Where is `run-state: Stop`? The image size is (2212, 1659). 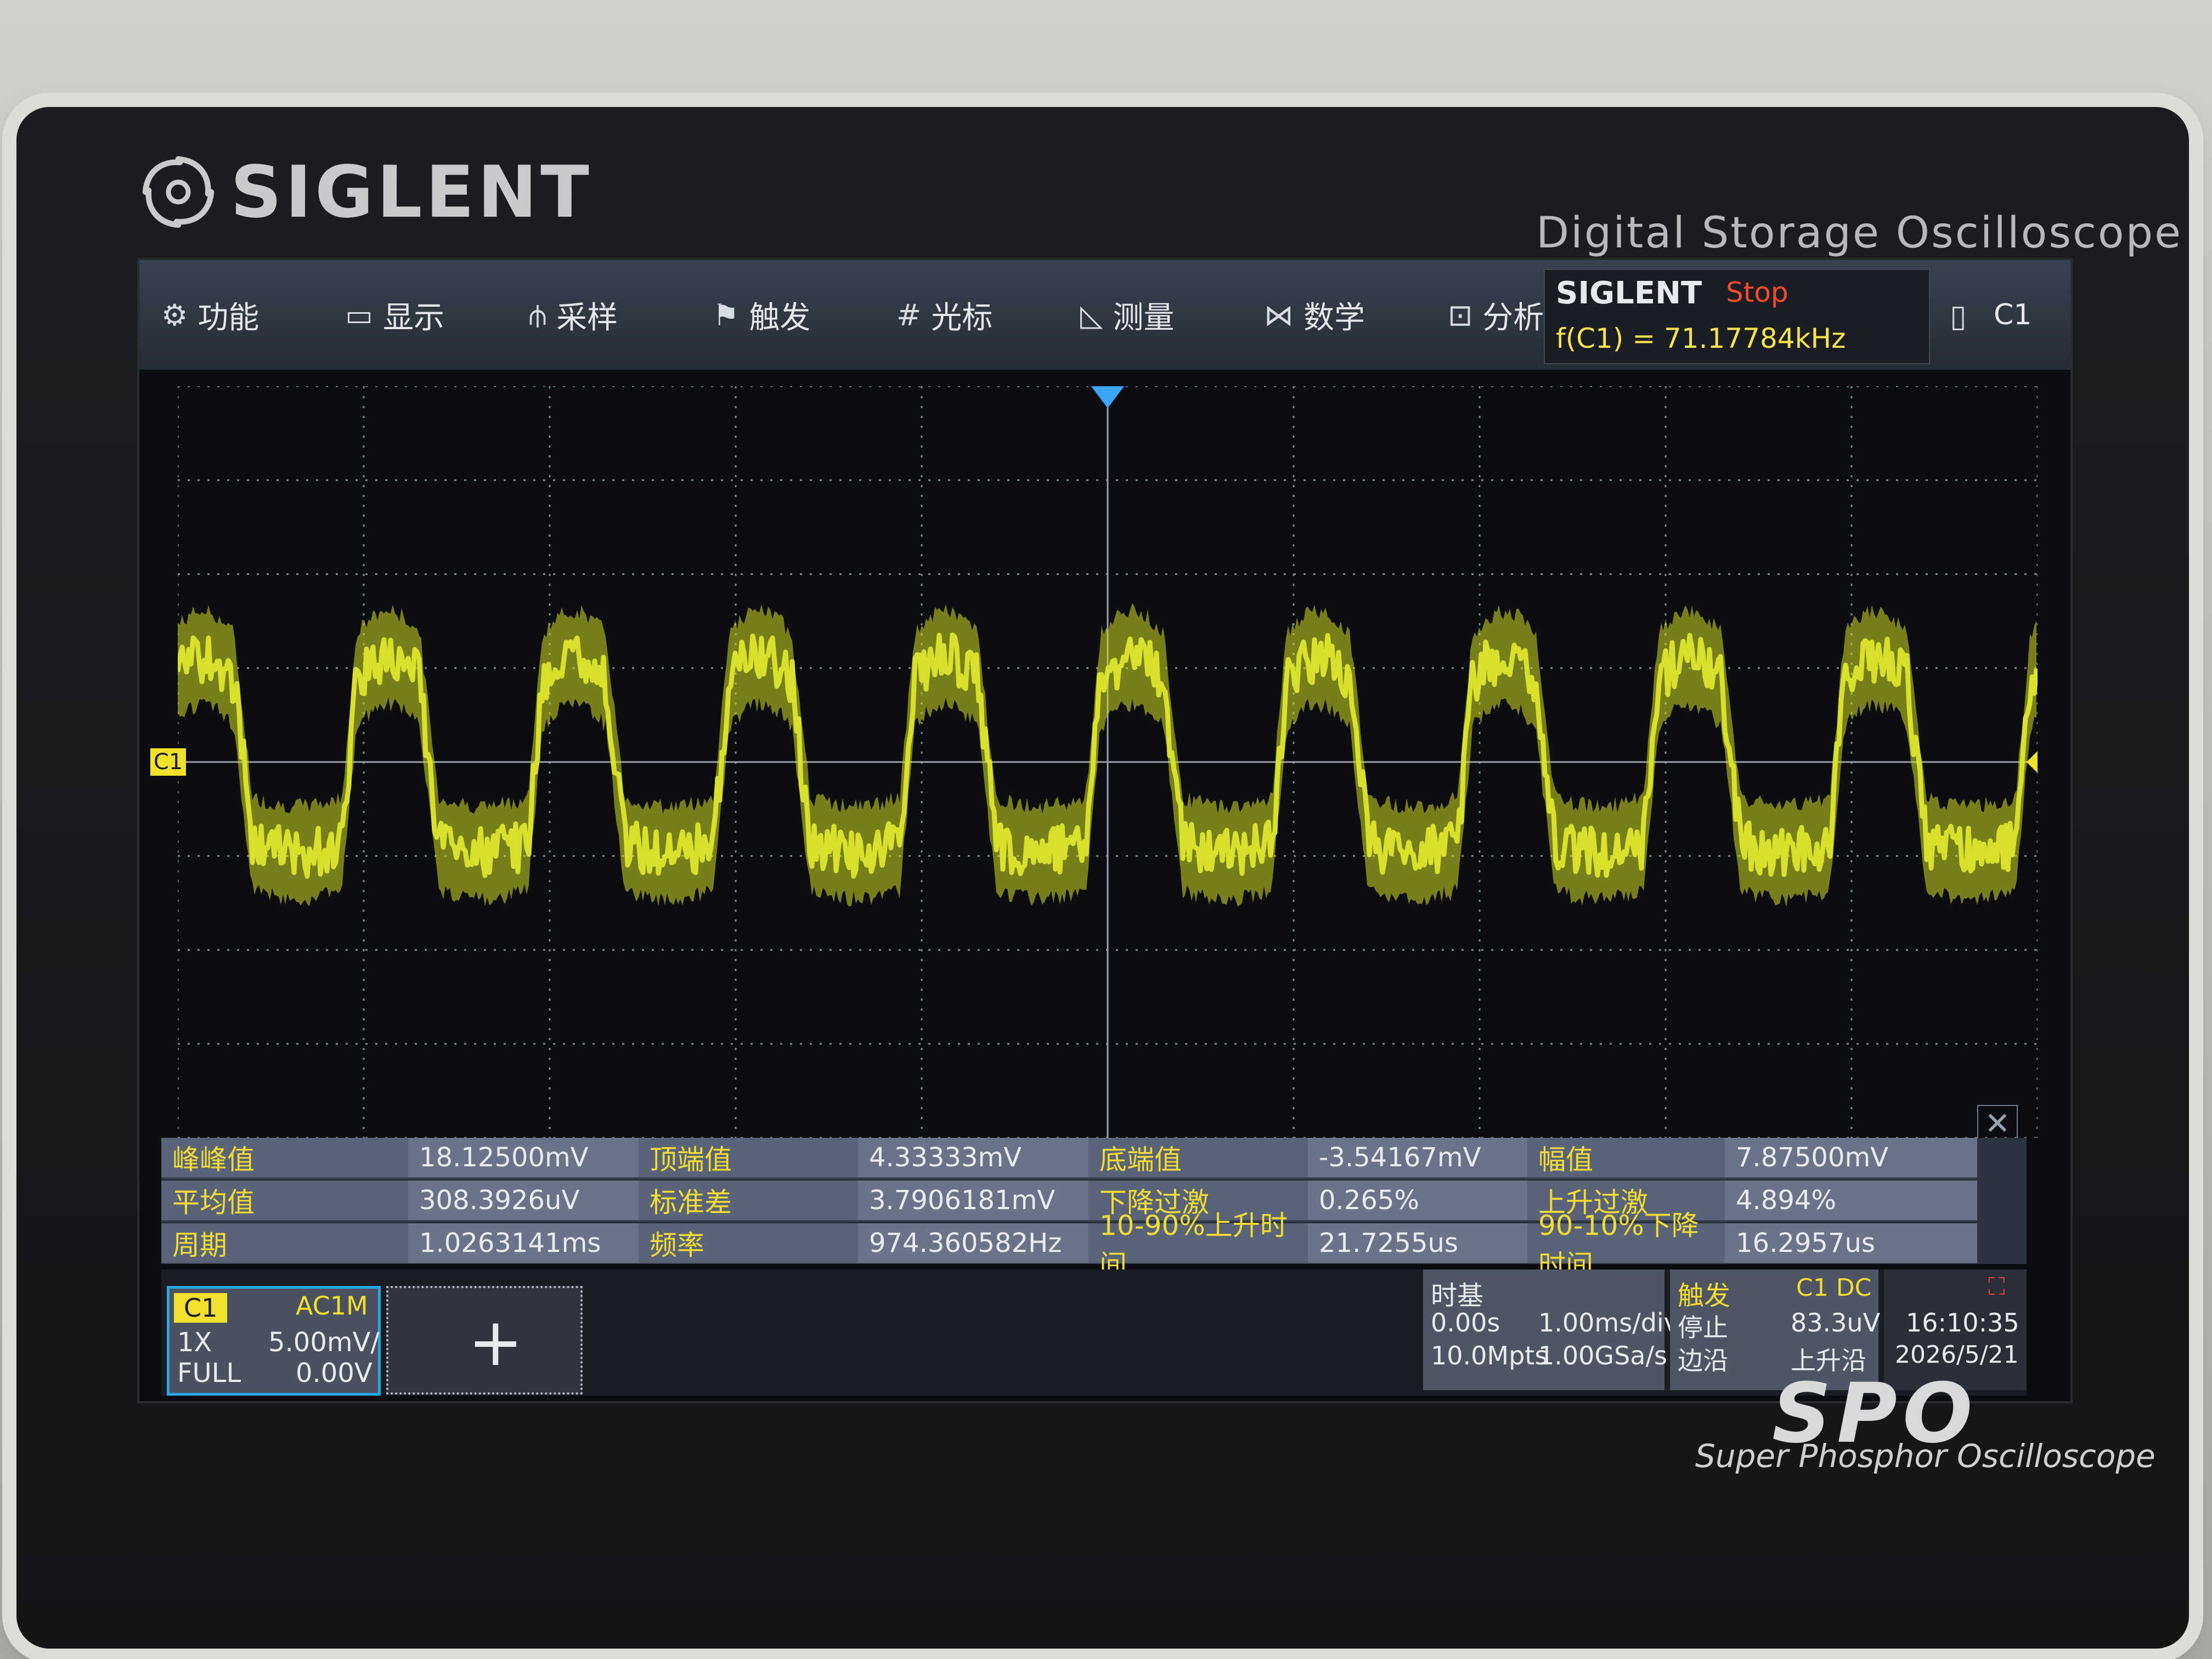 run-state: Stop is located at coordinates (1757, 292).